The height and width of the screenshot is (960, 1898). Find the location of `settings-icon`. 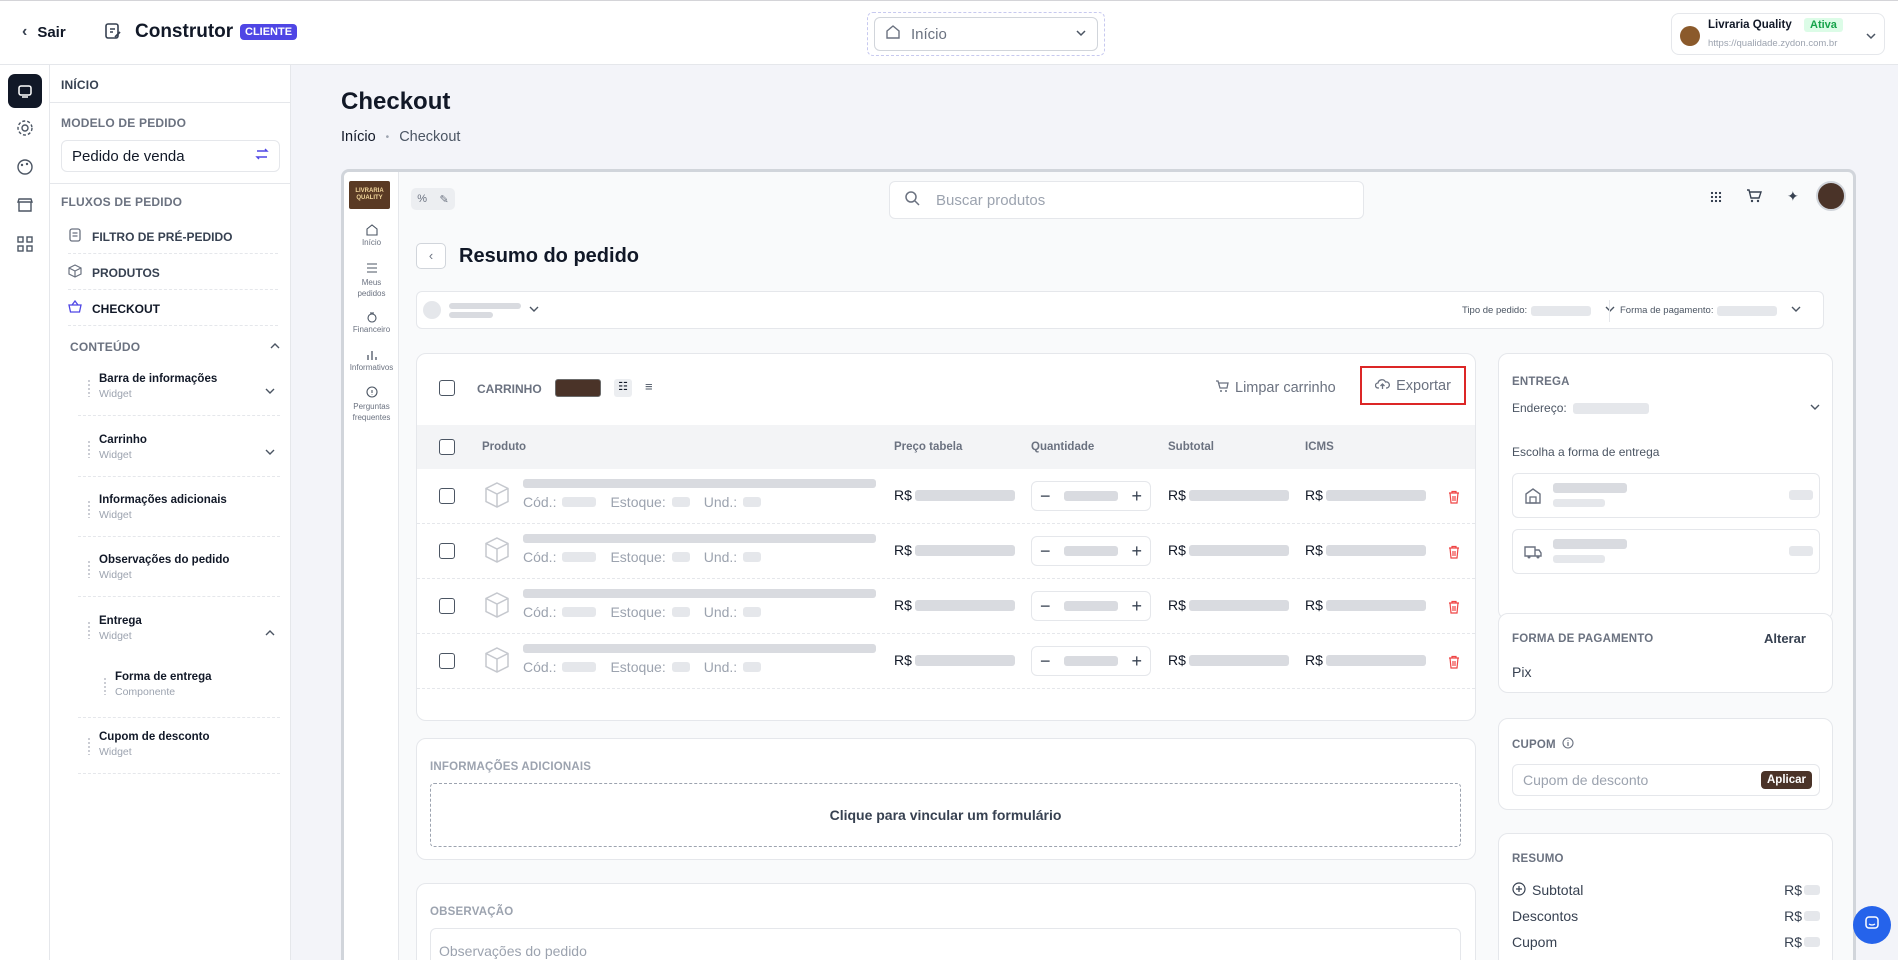

settings-icon is located at coordinates (25, 130).